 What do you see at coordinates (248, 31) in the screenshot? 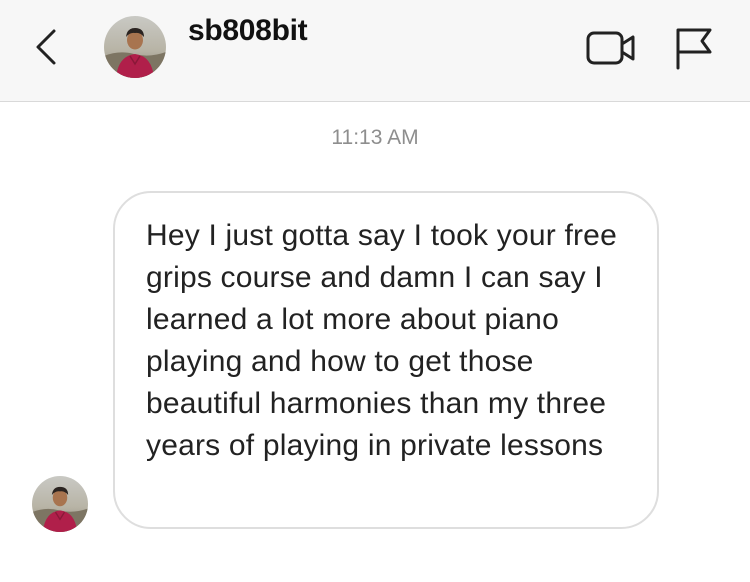
I see `chat-username: sb808bit` at bounding box center [248, 31].